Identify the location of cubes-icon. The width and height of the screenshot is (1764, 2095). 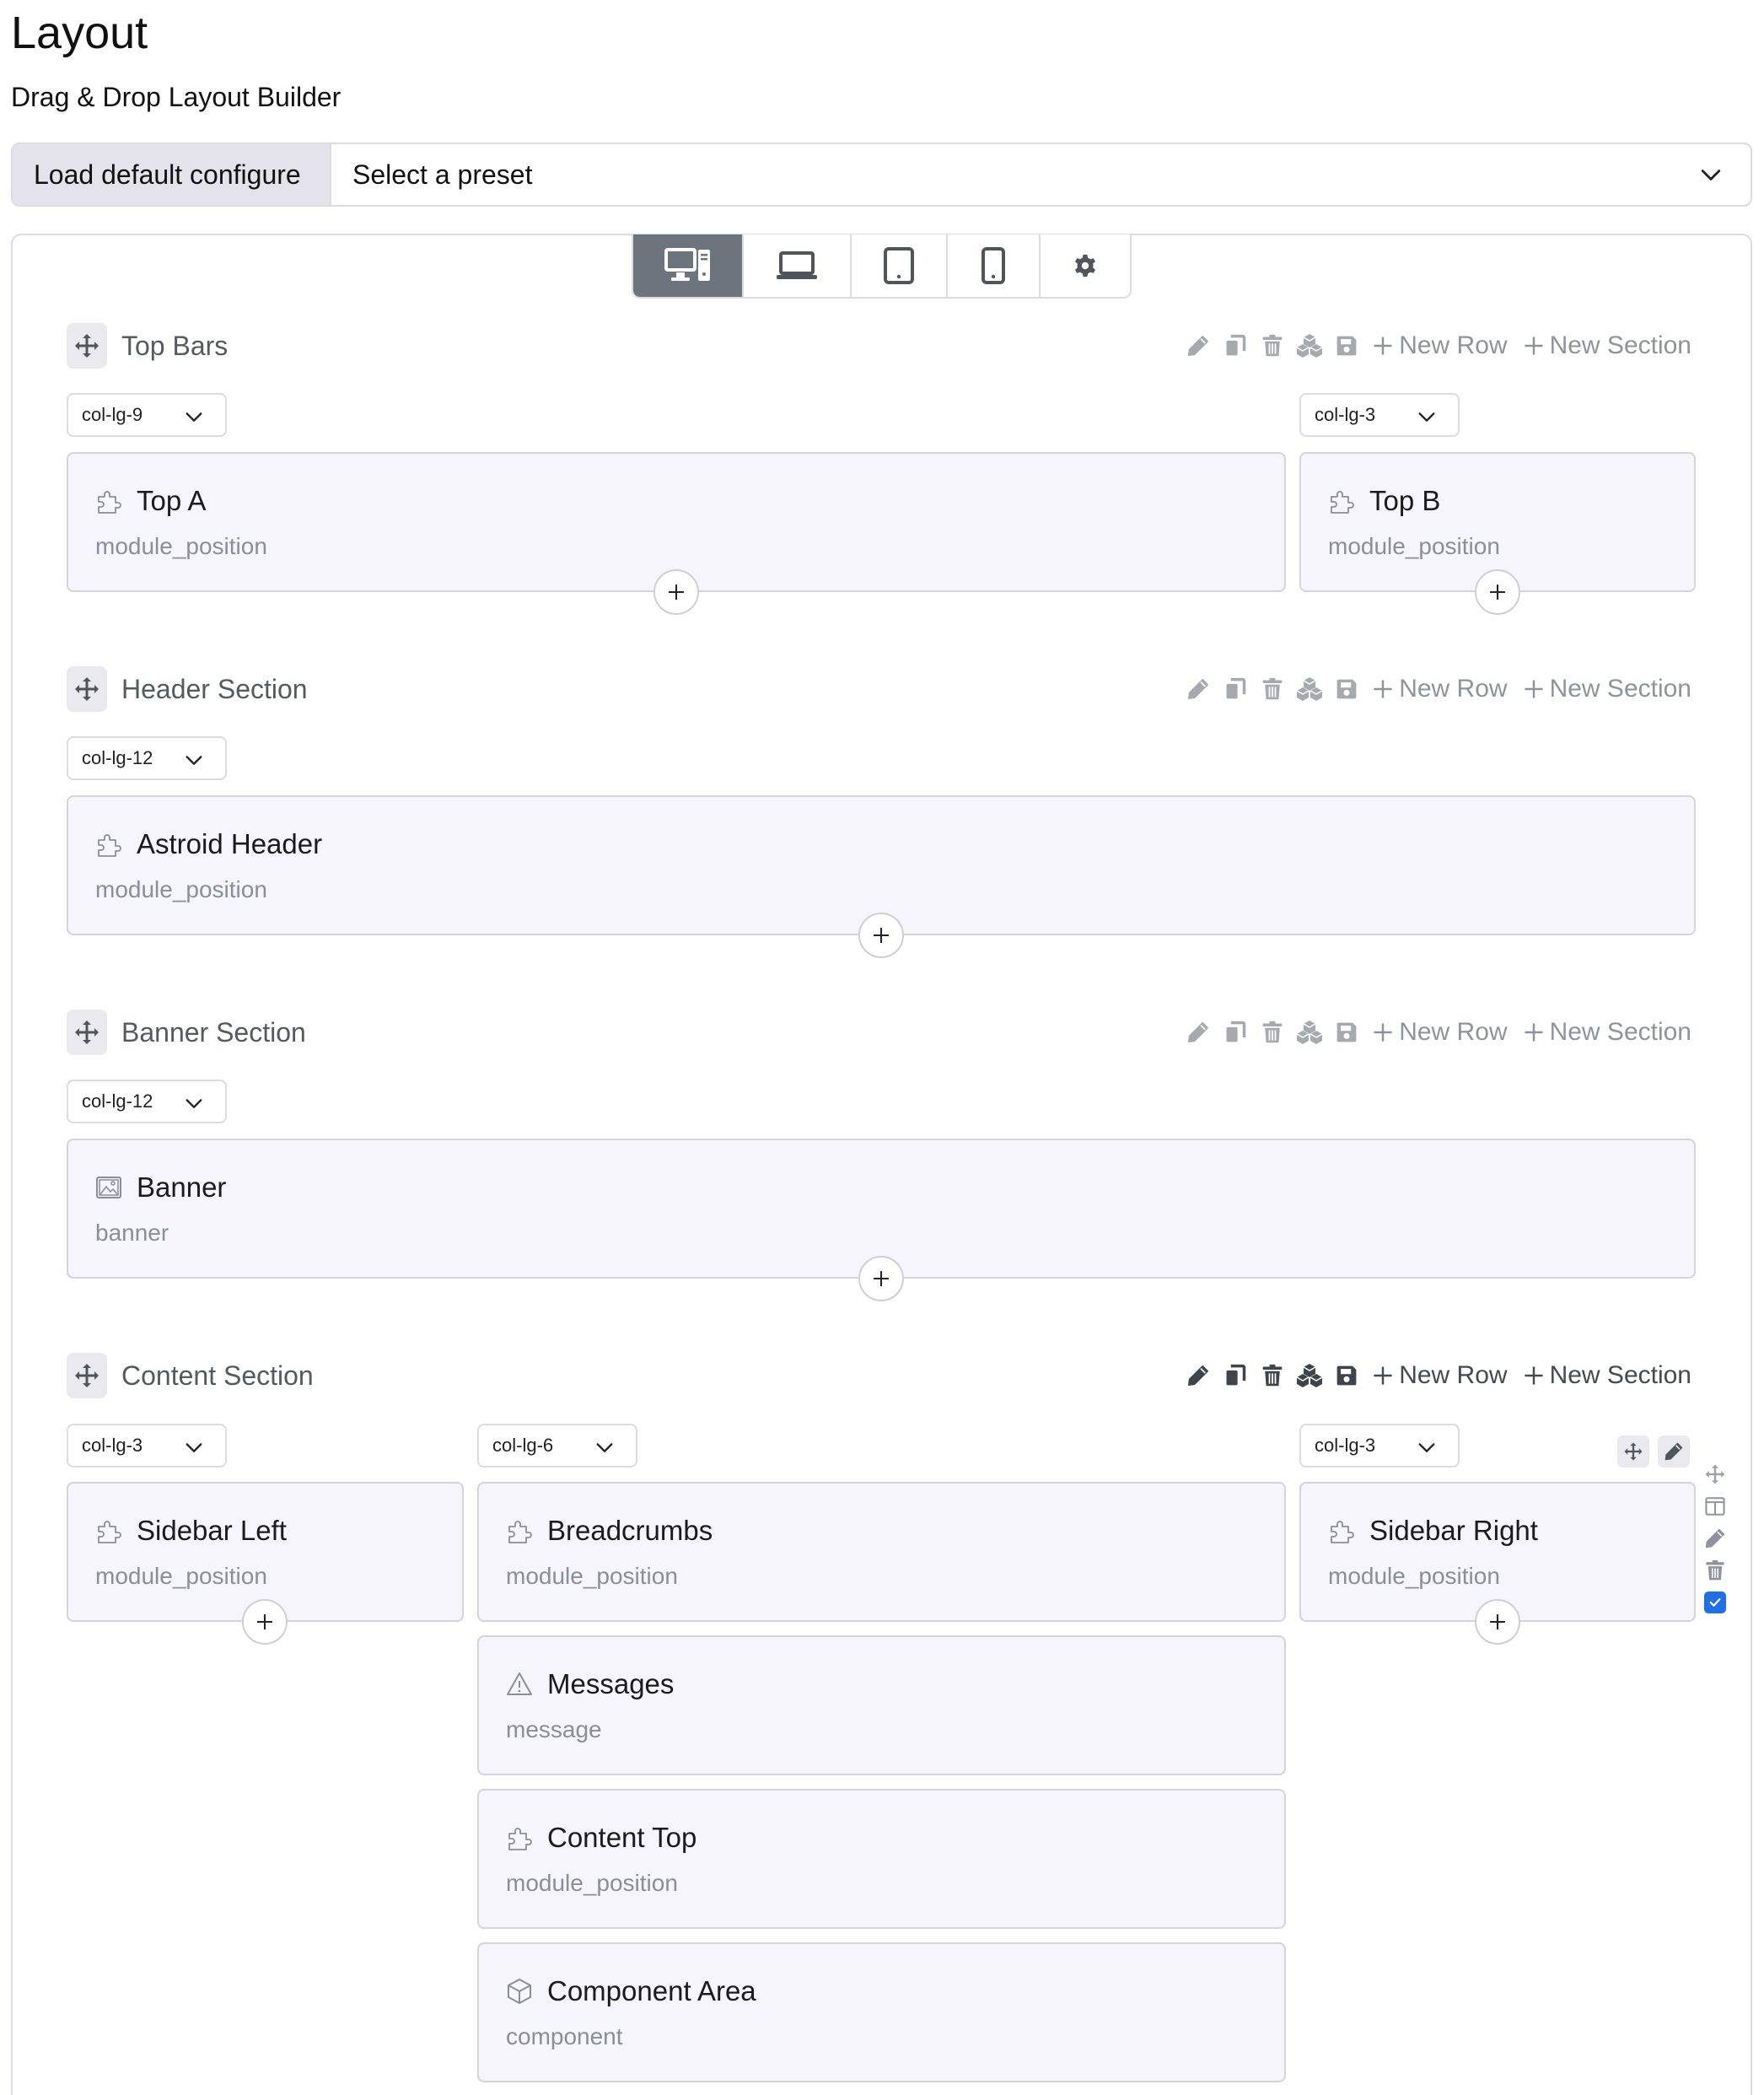
(1309, 690).